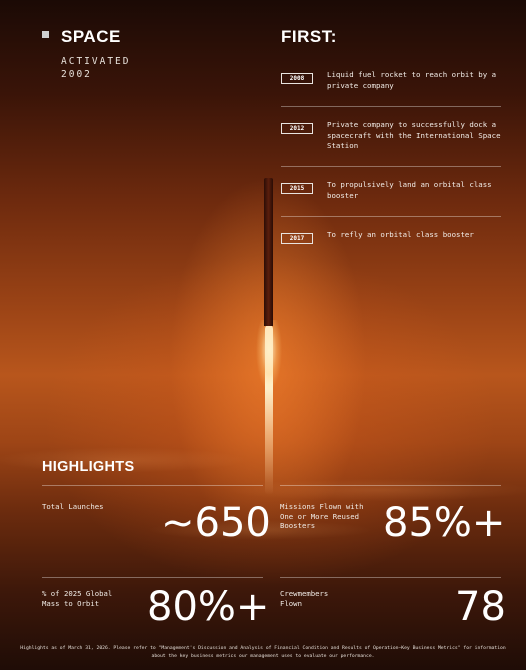 Image resolution: width=526 pixels, height=670 pixels. What do you see at coordinates (95, 68) in the screenshot?
I see `activated-block: ACTIVATED 2002` at bounding box center [95, 68].